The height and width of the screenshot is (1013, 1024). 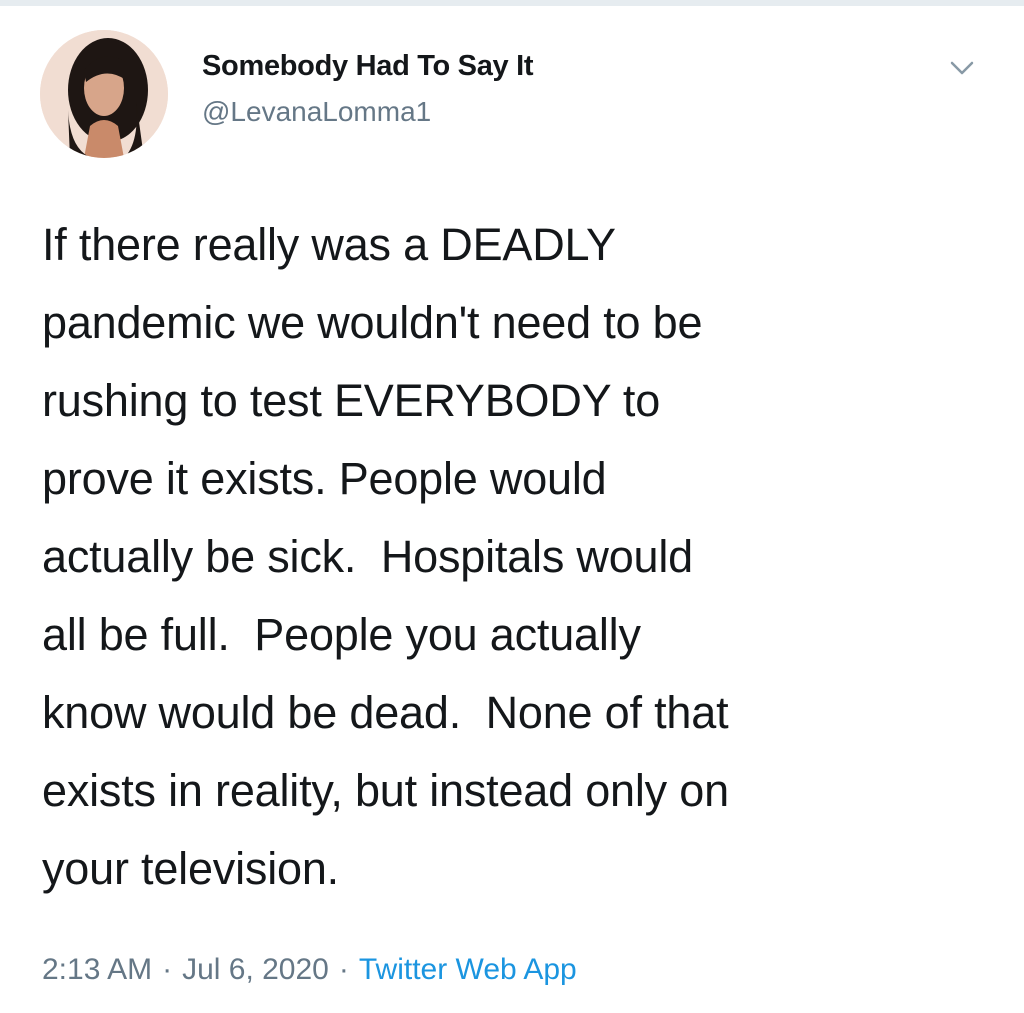 What do you see at coordinates (255, 969) in the screenshot?
I see `tweet-date: Jul 6, 2020` at bounding box center [255, 969].